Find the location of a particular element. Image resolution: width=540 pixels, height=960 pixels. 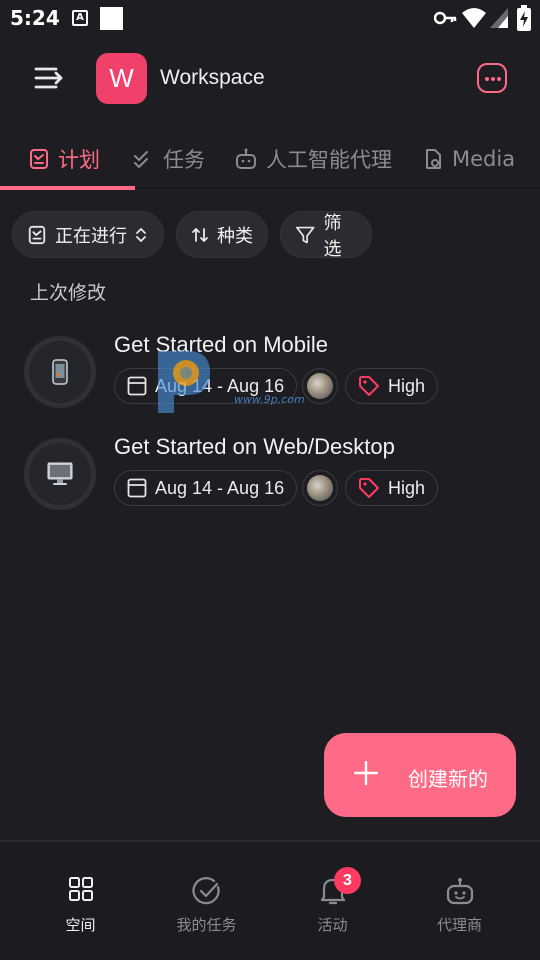

nav-label: 我的任务 is located at coordinates (206, 925).